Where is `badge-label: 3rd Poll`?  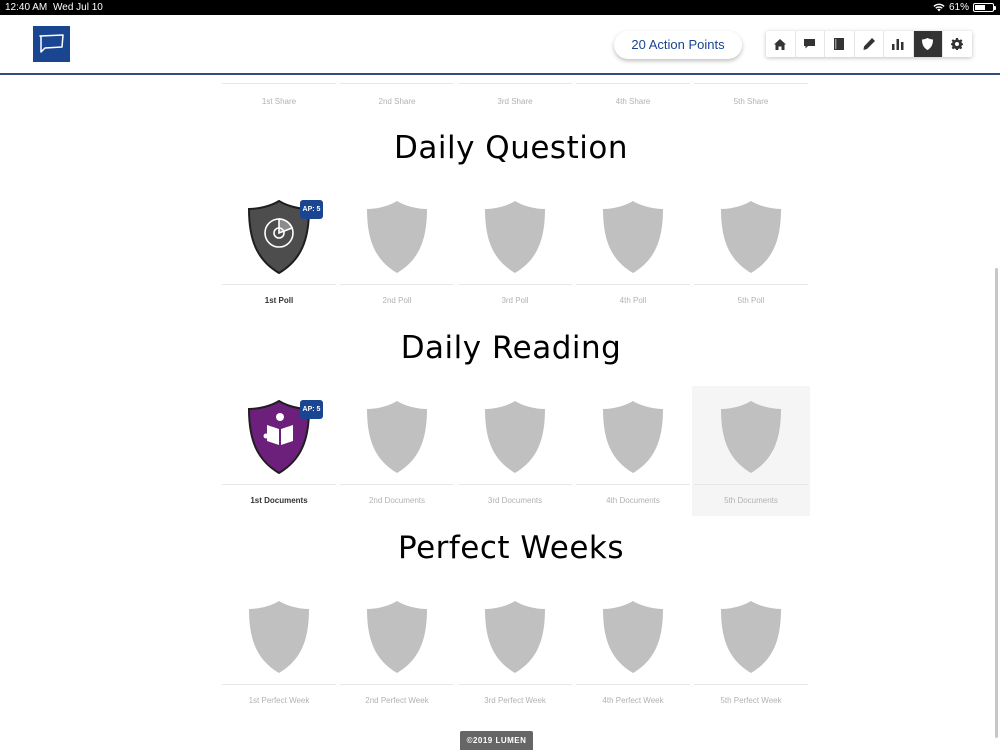 badge-label: 3rd Poll is located at coordinates (515, 300).